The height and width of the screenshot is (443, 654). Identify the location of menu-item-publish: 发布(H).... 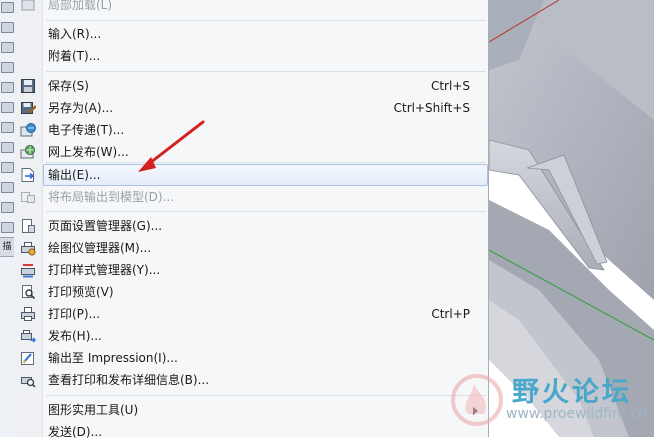
(251, 336).